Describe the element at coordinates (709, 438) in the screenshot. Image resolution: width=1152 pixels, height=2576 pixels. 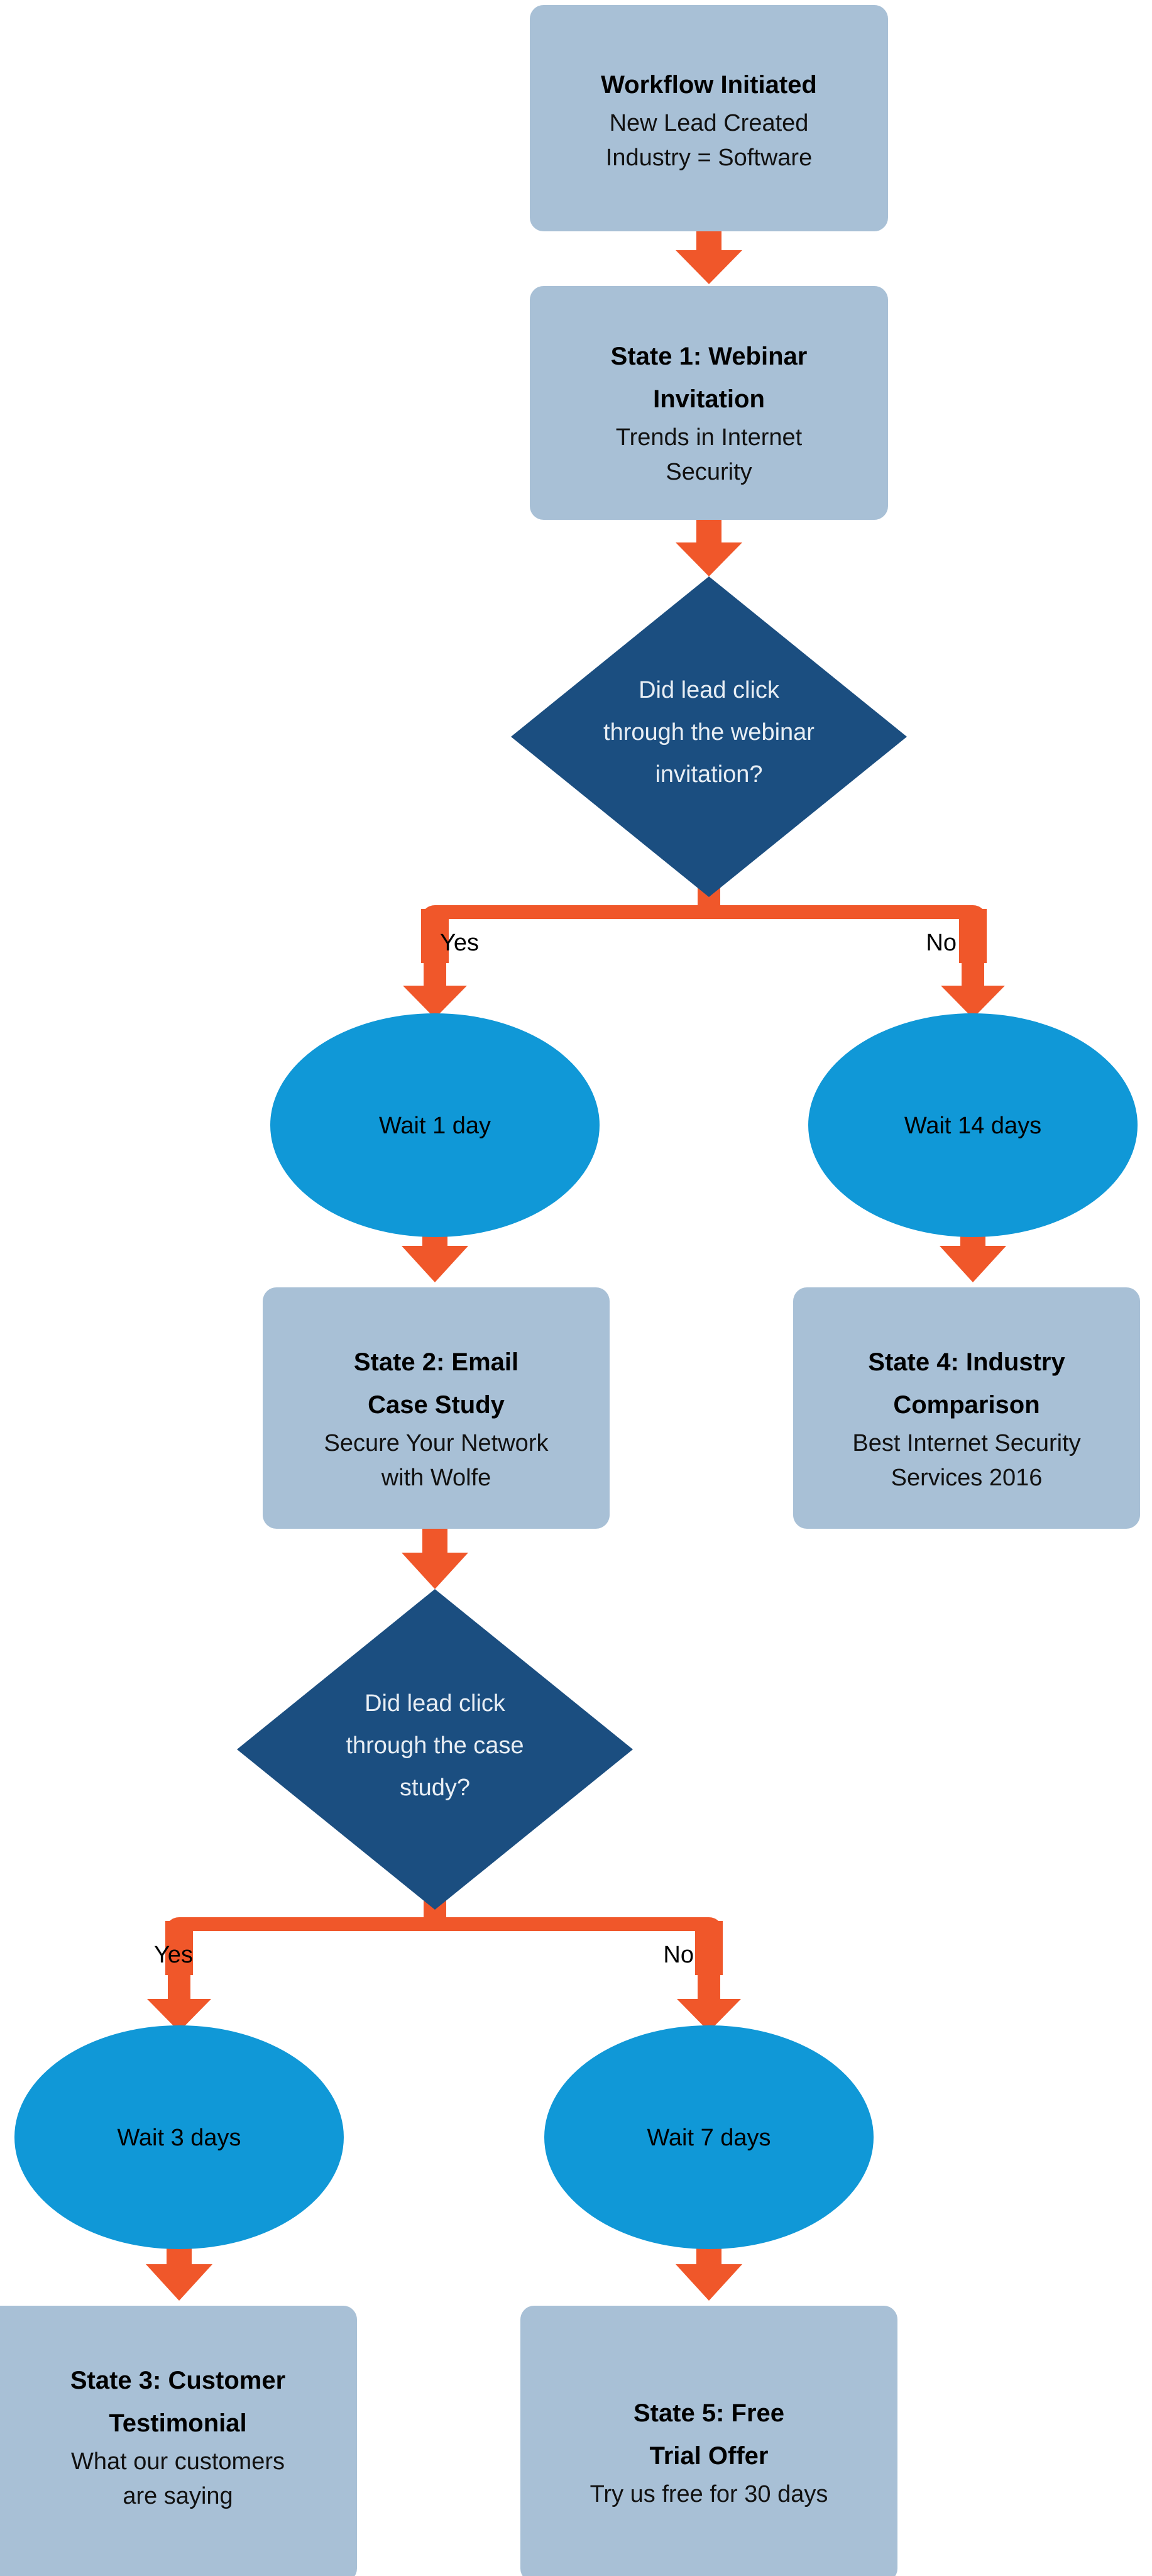
I see `node-state-1-line1: Trends in Internet` at that location.